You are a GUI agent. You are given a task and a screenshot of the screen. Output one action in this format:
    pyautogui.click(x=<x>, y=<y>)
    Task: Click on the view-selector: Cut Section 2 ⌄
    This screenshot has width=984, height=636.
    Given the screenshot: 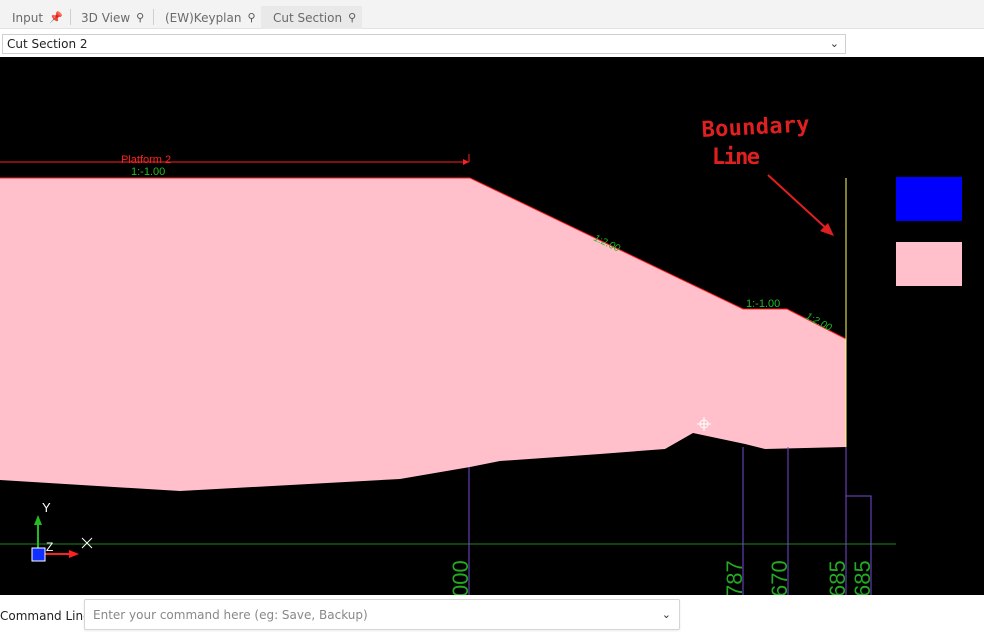 What is the action you would take?
    pyautogui.click(x=424, y=44)
    